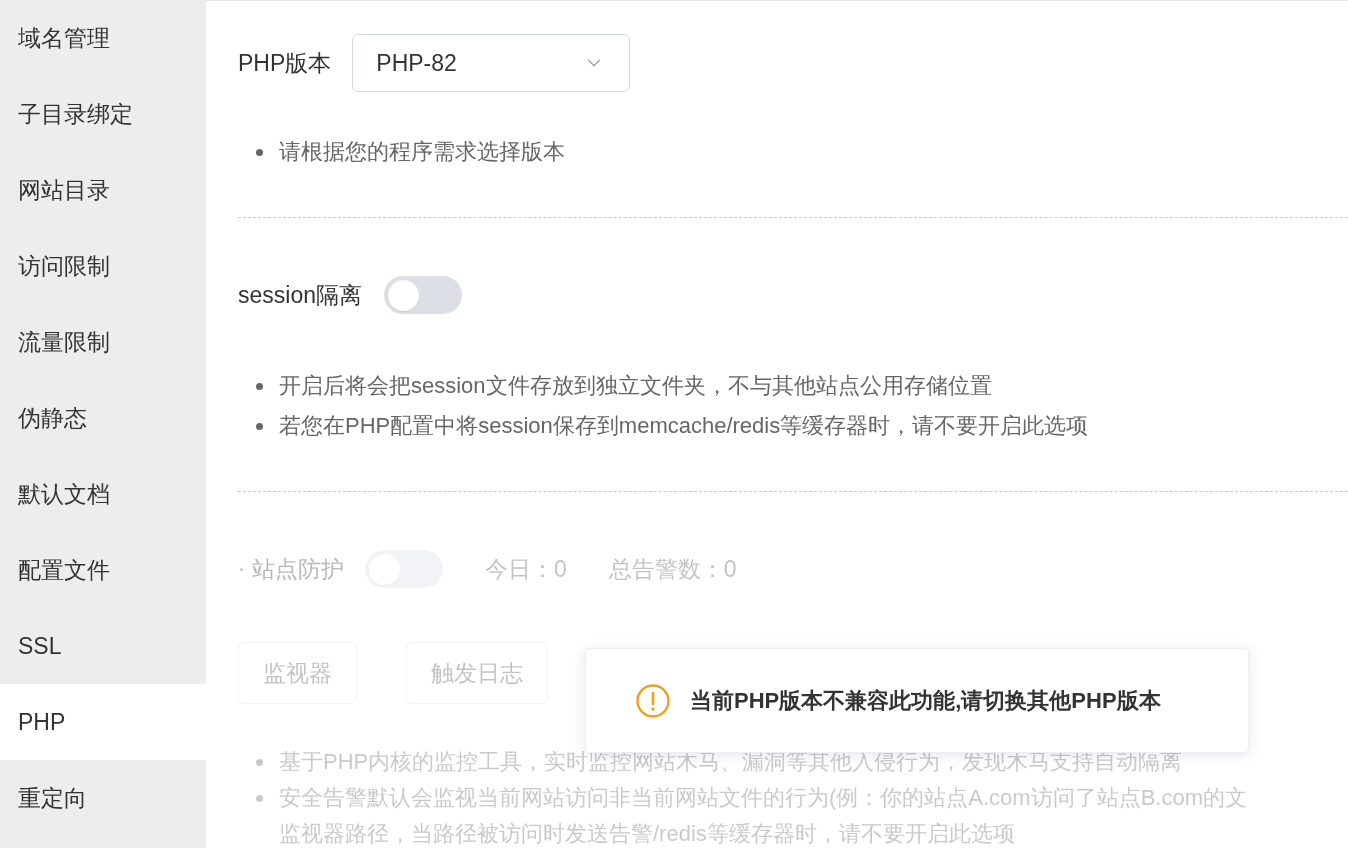 This screenshot has width=1348, height=848. Describe the element at coordinates (672, 569) in the screenshot. I see `stat-text: 总告警数：0` at that location.